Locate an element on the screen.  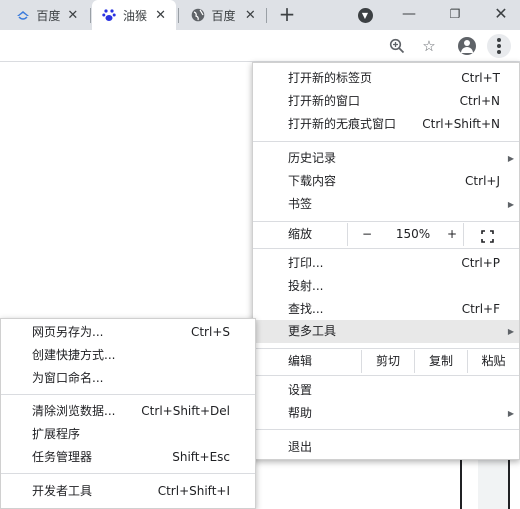
submenu-item-extensions: 扩展程序 is located at coordinates (128, 434).